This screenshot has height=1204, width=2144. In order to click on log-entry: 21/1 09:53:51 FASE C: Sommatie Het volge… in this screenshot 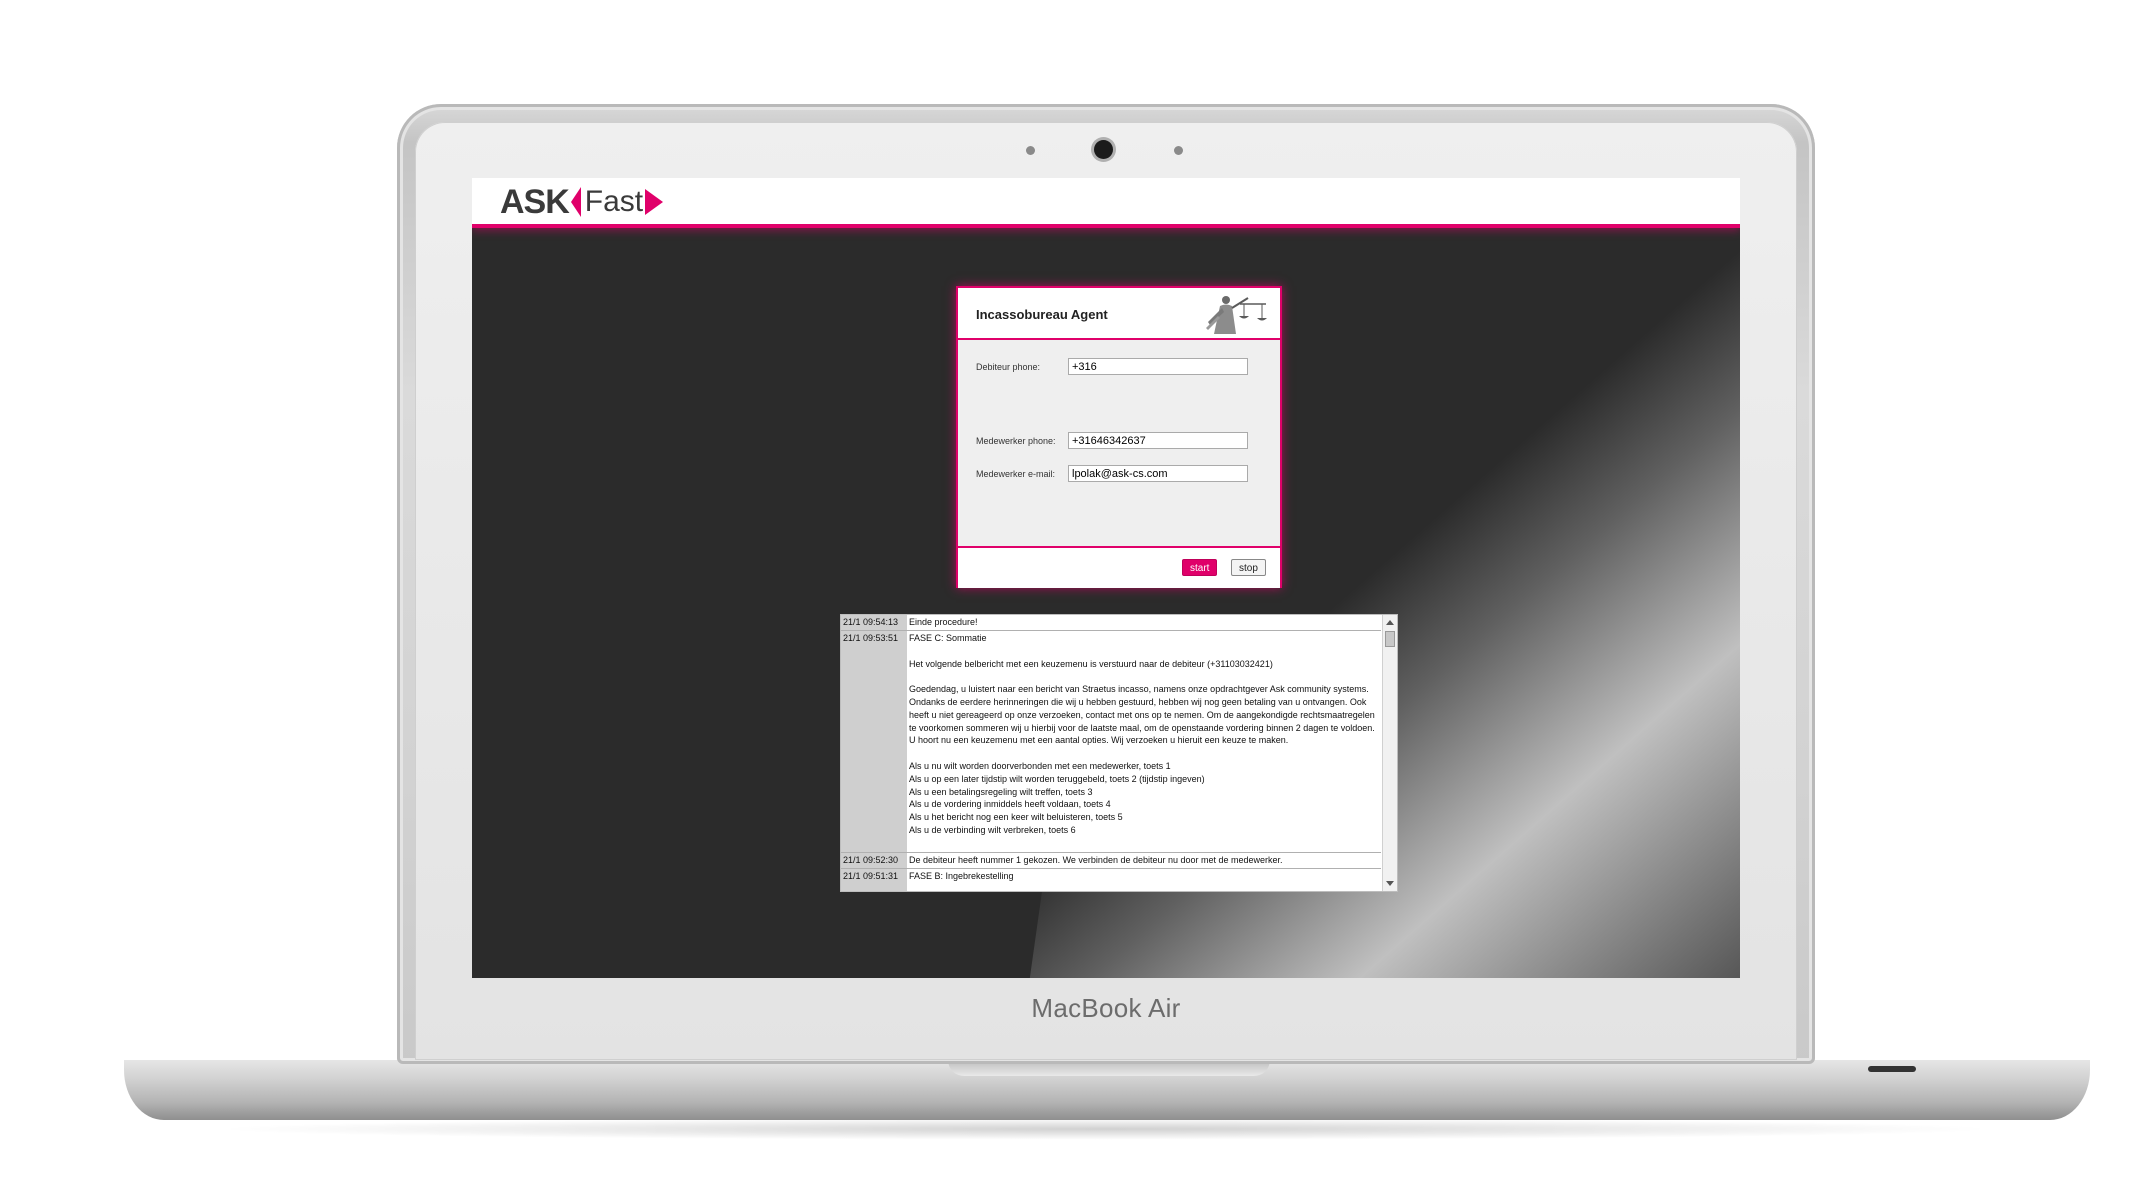, I will do `click(1111, 742)`.